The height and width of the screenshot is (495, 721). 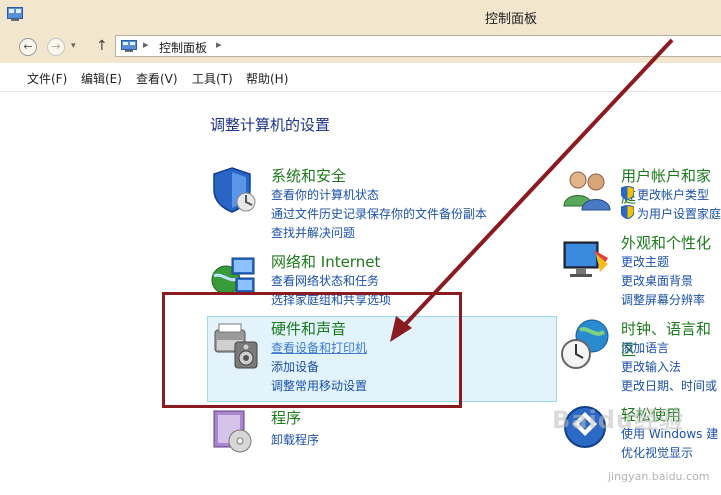 I want to click on watermark-logo: Baidu经验, so click(x=618, y=420).